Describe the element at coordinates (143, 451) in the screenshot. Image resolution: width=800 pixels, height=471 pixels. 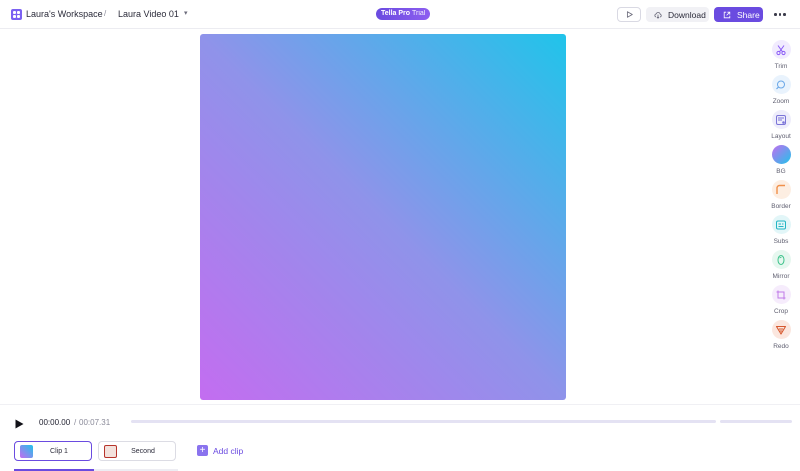
I see `clip-label: Second` at that location.